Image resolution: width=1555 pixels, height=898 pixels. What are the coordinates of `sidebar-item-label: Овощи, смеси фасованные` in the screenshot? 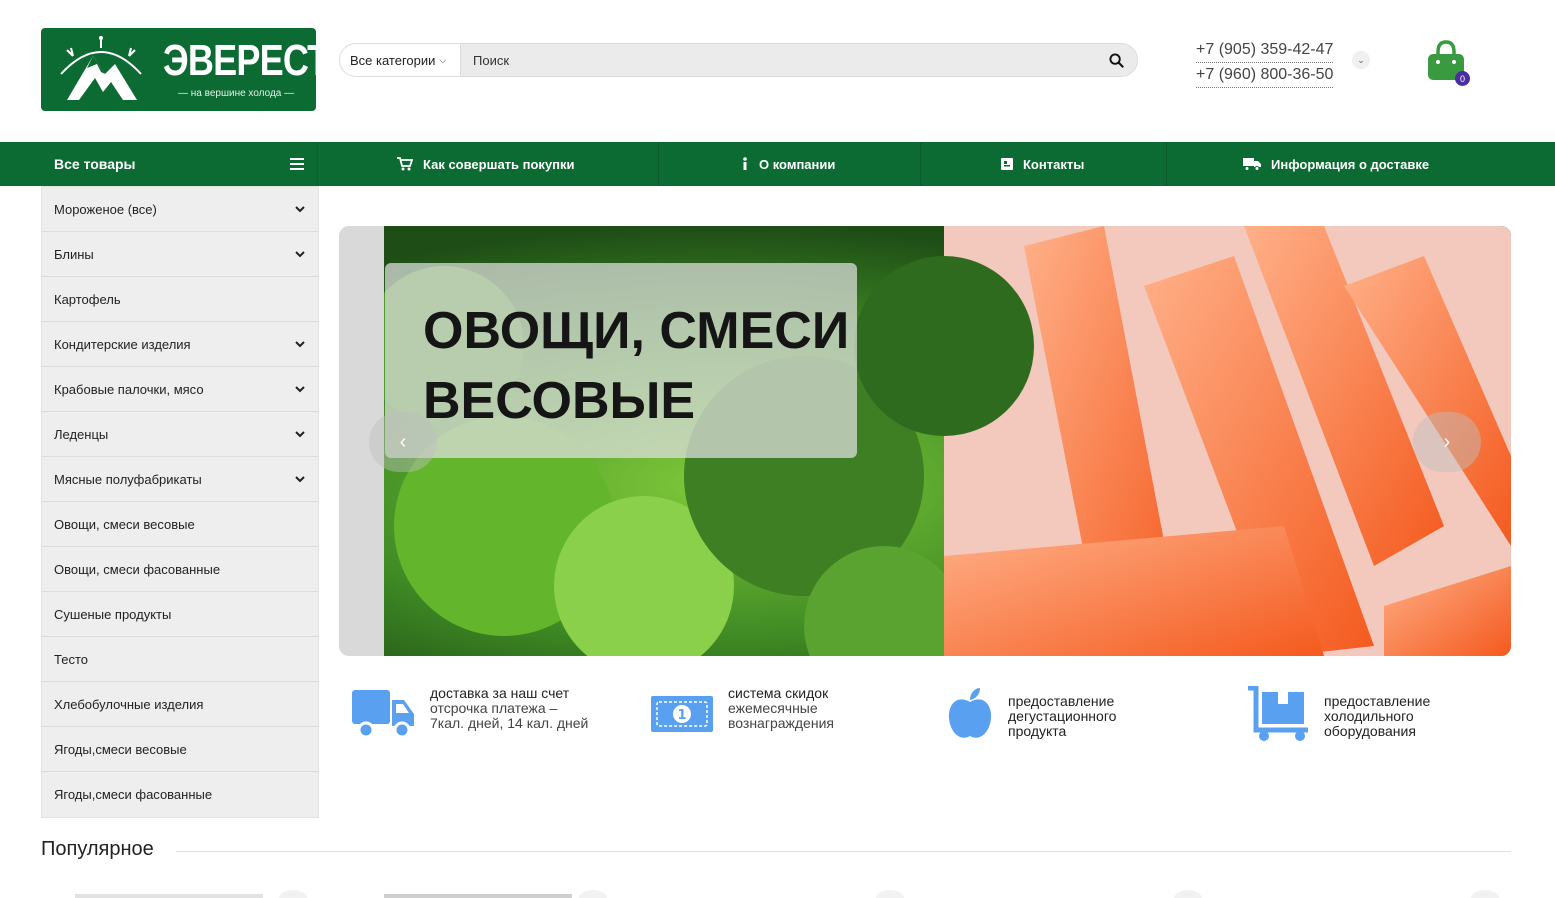 It's located at (137, 569).